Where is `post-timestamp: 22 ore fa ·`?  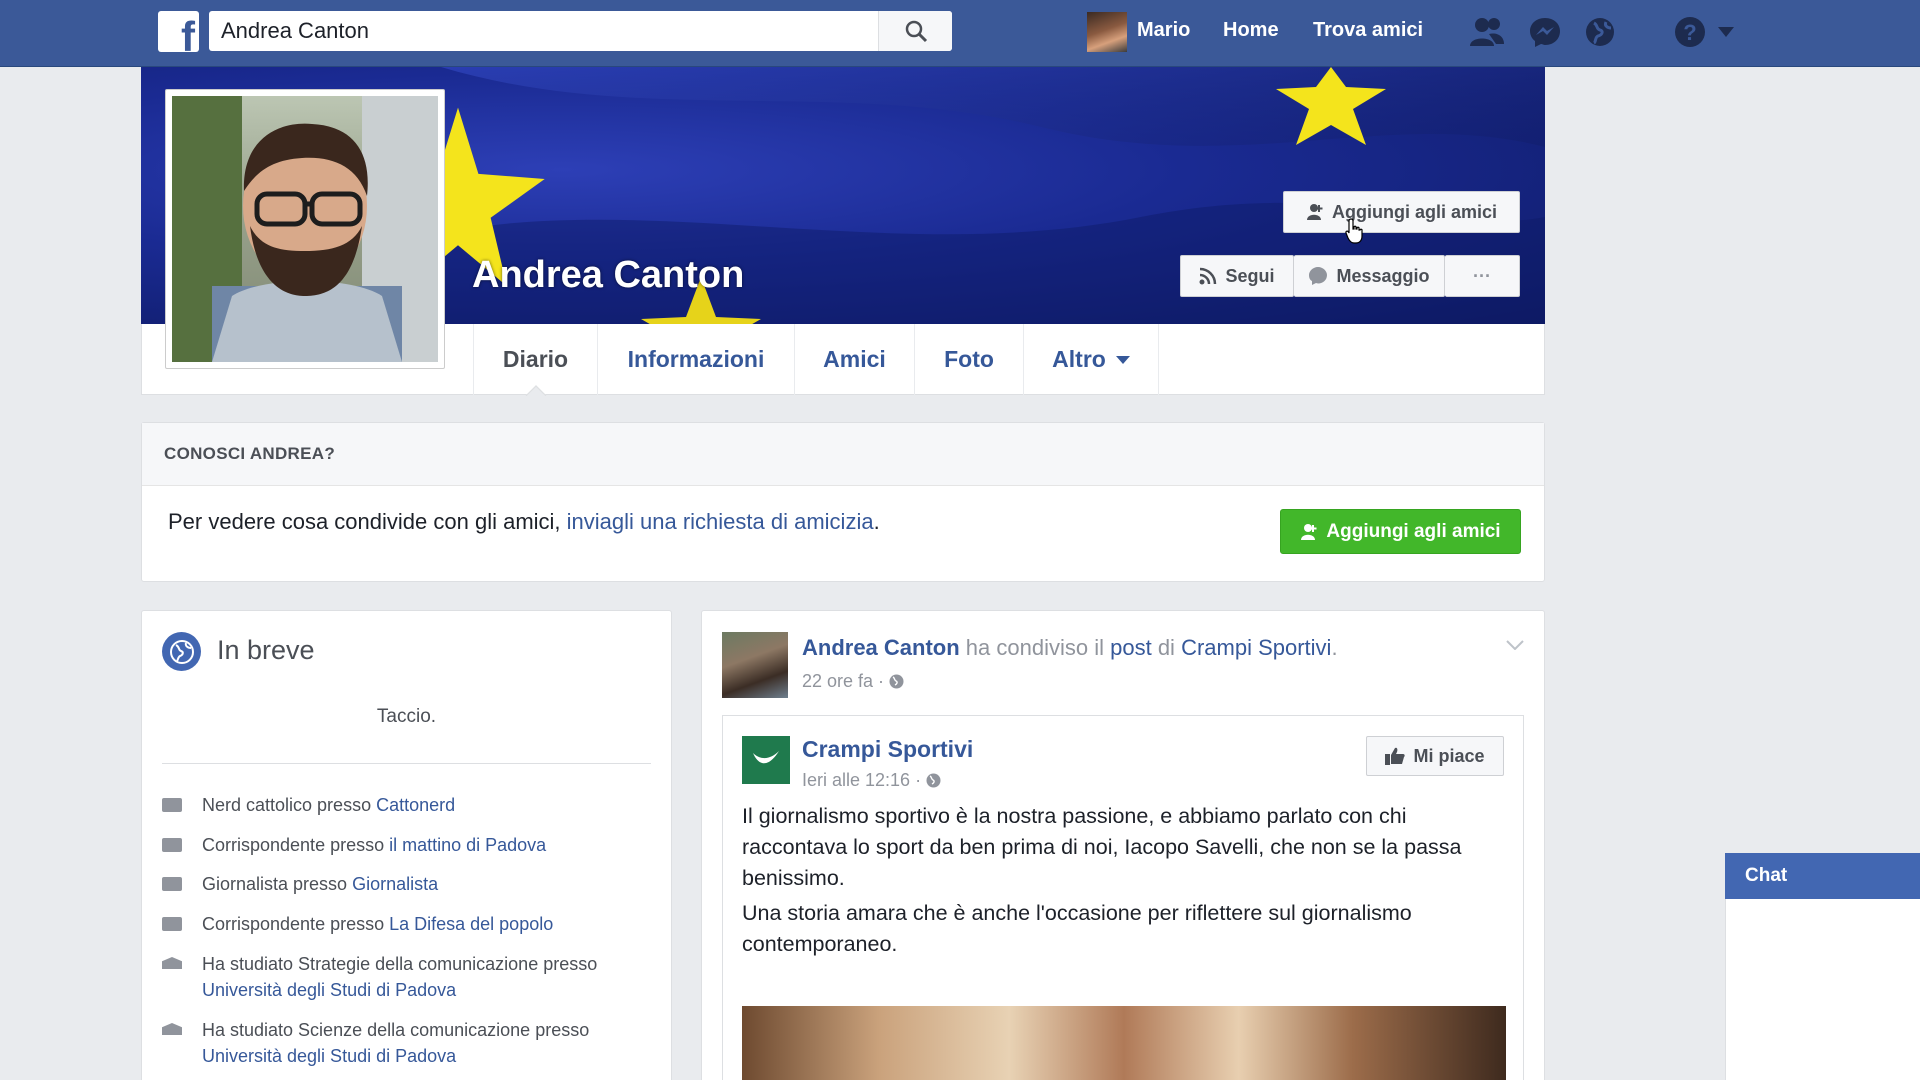
post-timestamp: 22 ore fa · is located at coordinates (853, 681).